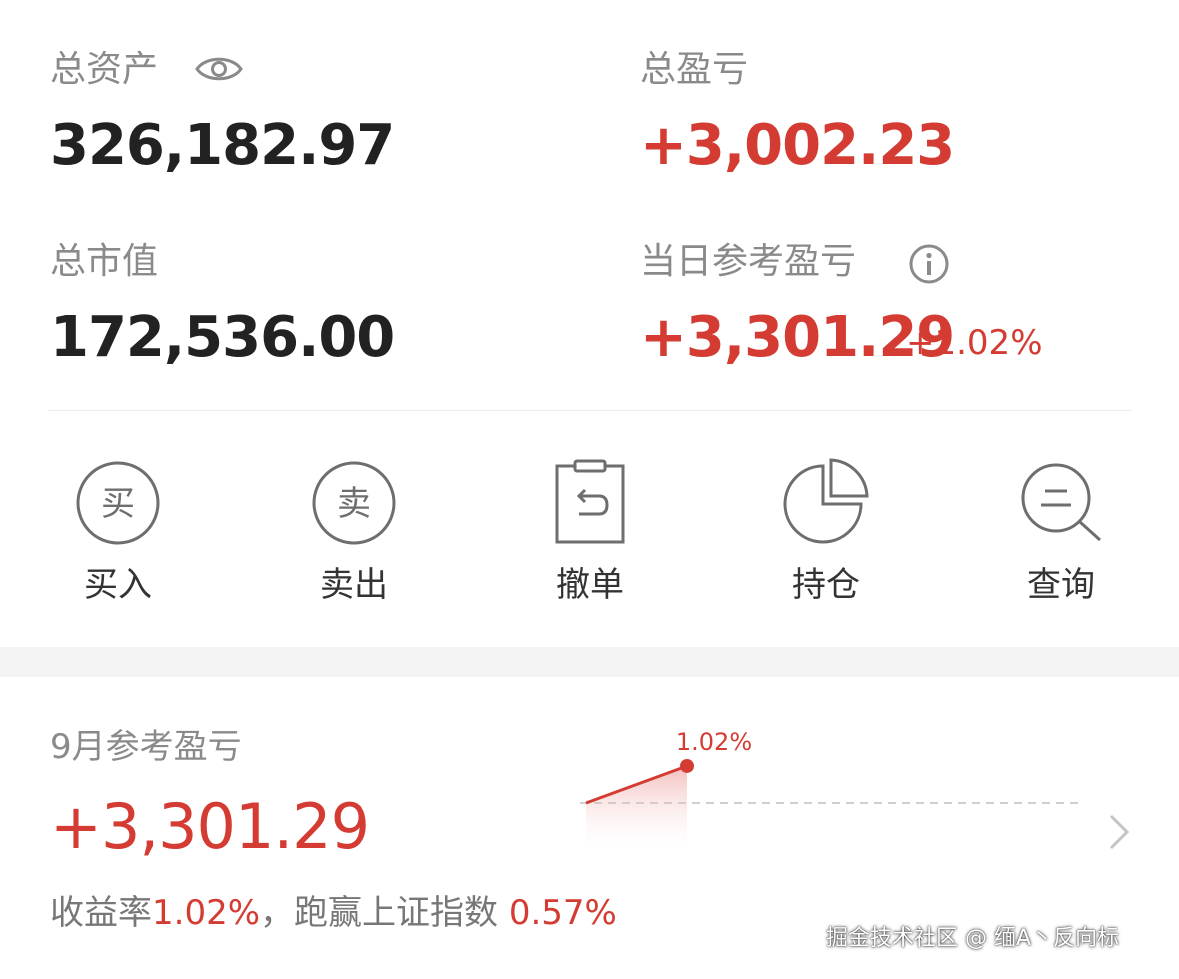 This screenshot has width=1179, height=979. I want to click on sell-icon-glyph: 卖, so click(354, 504).